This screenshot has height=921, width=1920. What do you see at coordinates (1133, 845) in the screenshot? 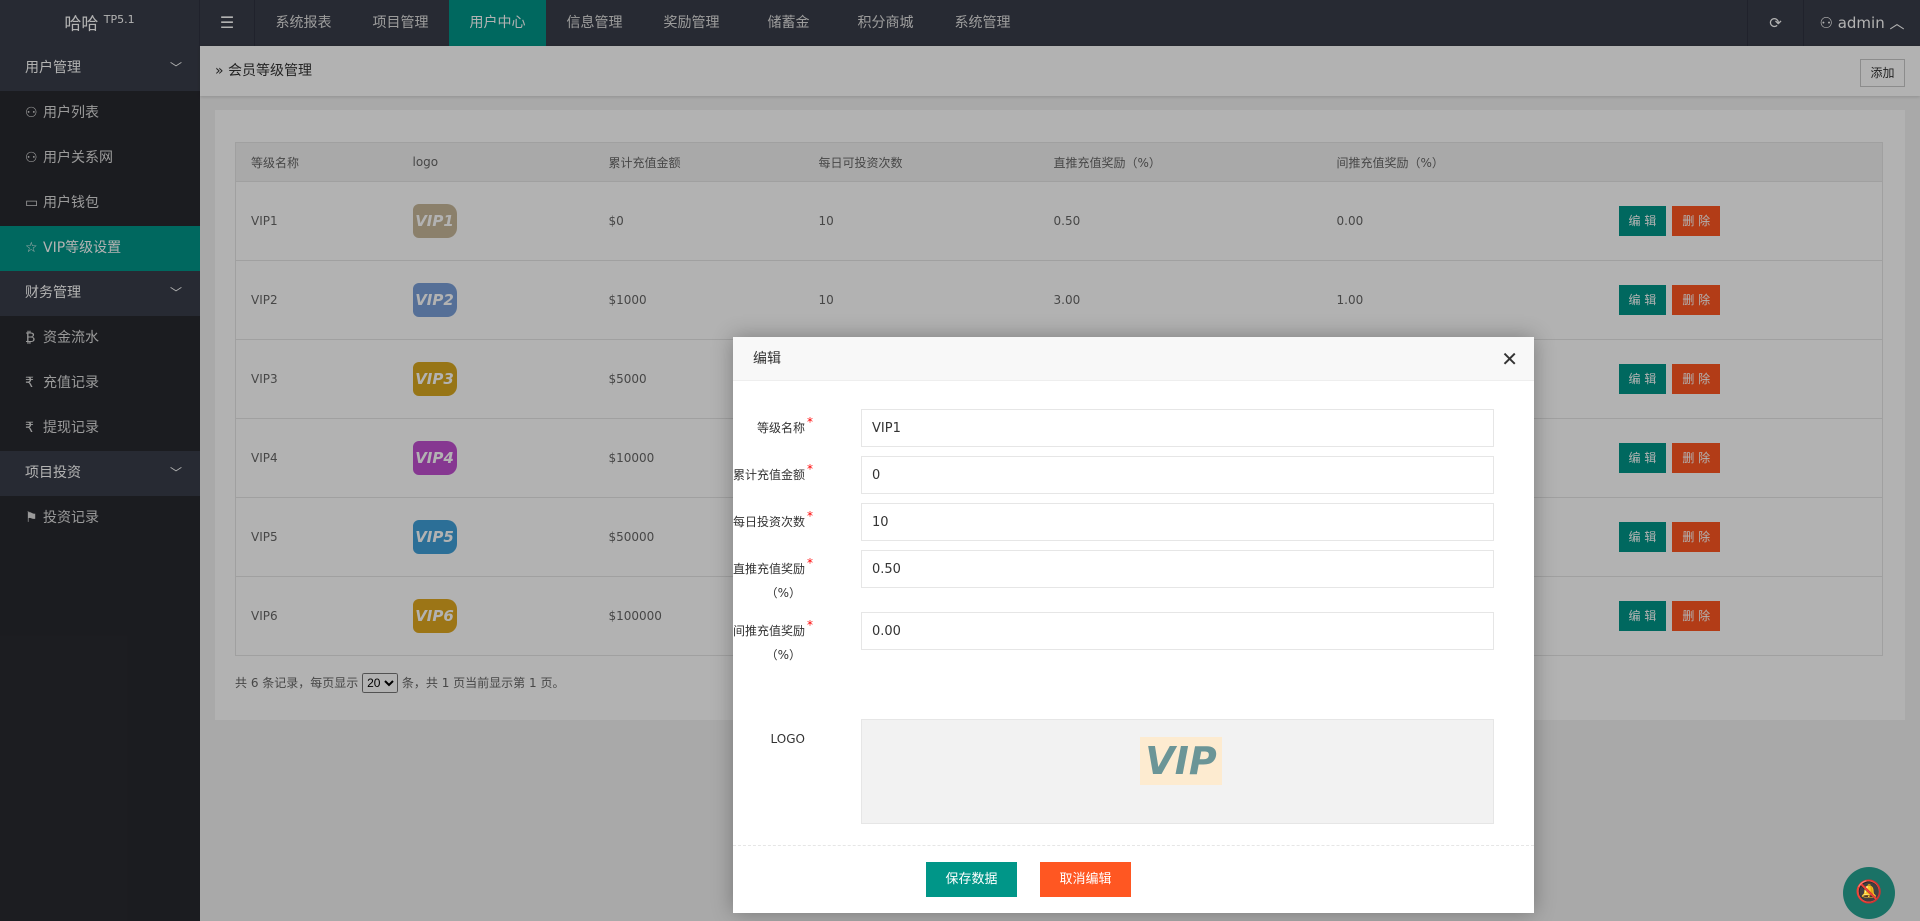
I see `modal-footer-divider` at bounding box center [1133, 845].